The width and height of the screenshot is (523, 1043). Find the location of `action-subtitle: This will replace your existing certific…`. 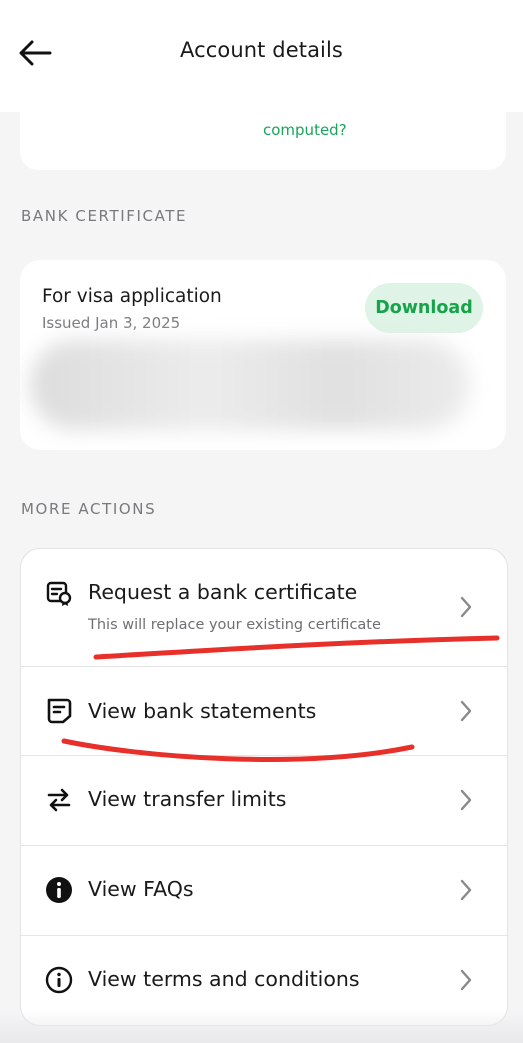

action-subtitle: This will replace your existing certific… is located at coordinates (234, 625).